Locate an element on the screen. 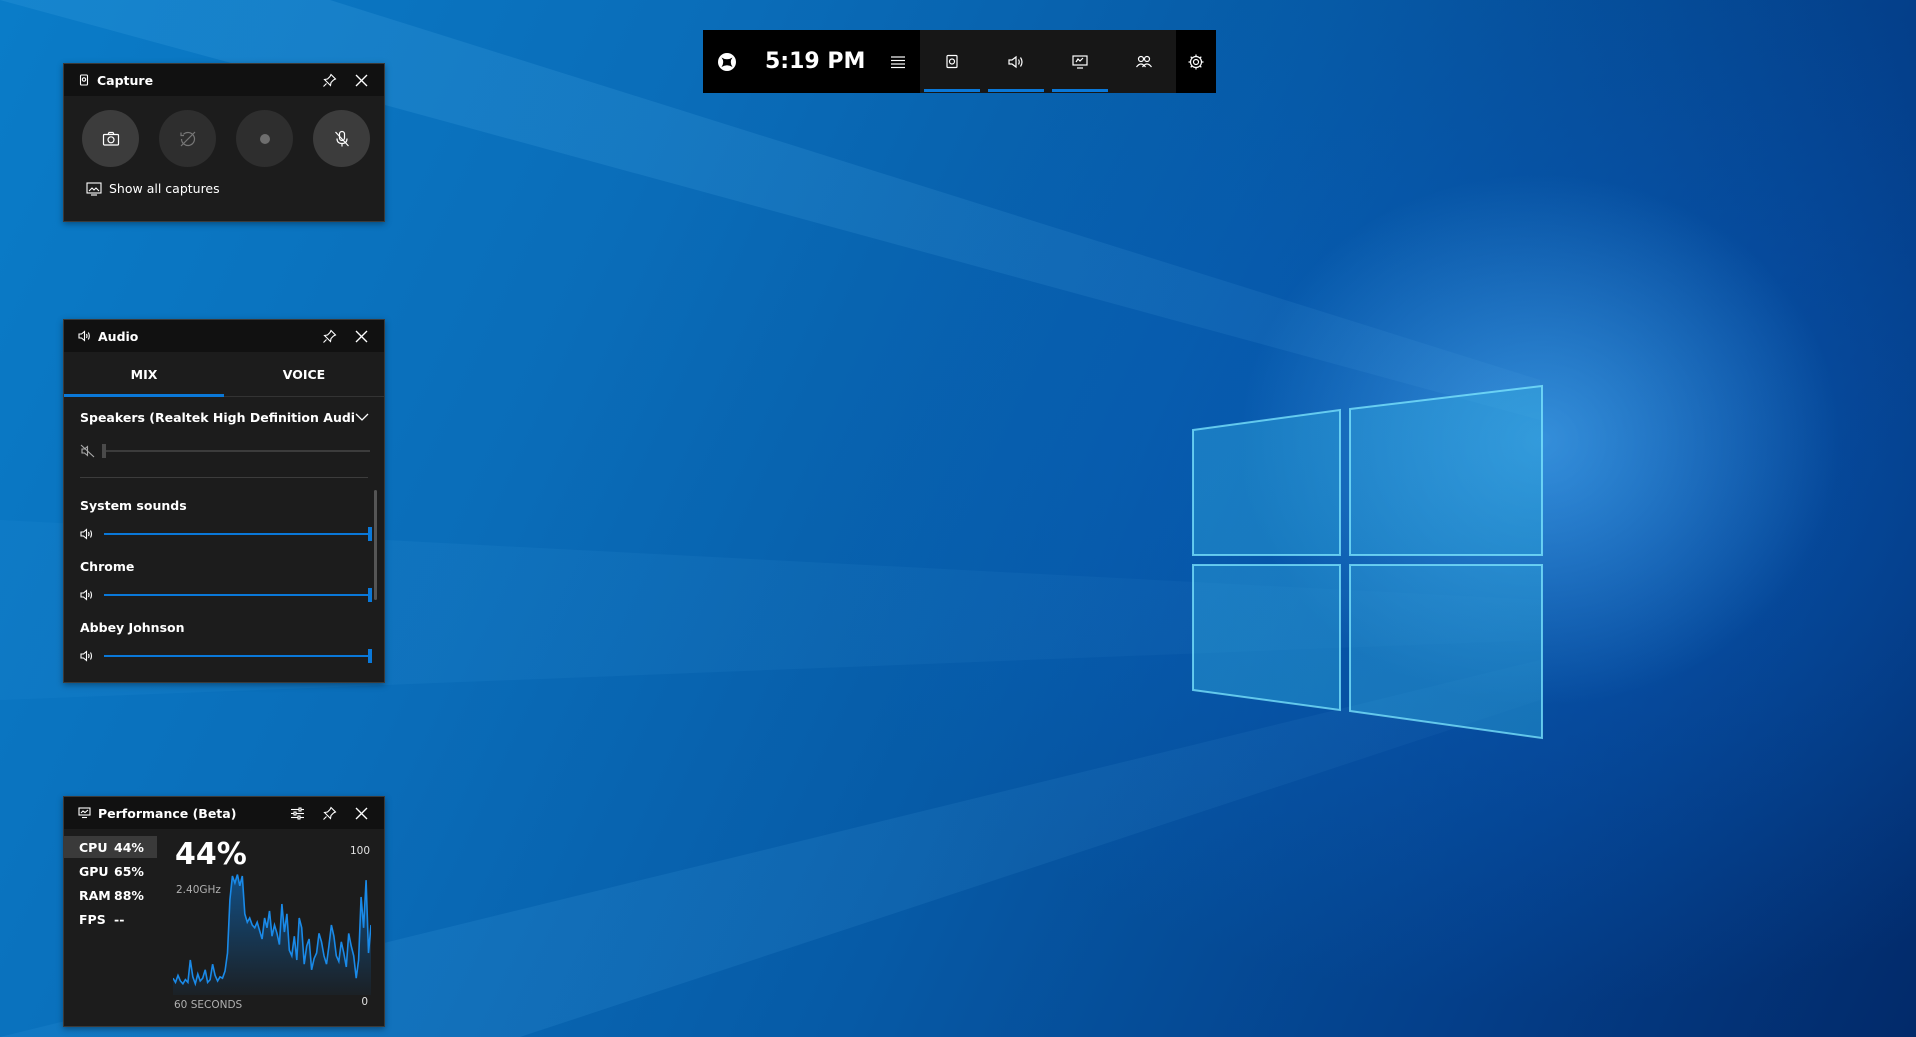 The image size is (1916, 1037). game-bar-home: 5:19 PM is located at coordinates (811, 61).